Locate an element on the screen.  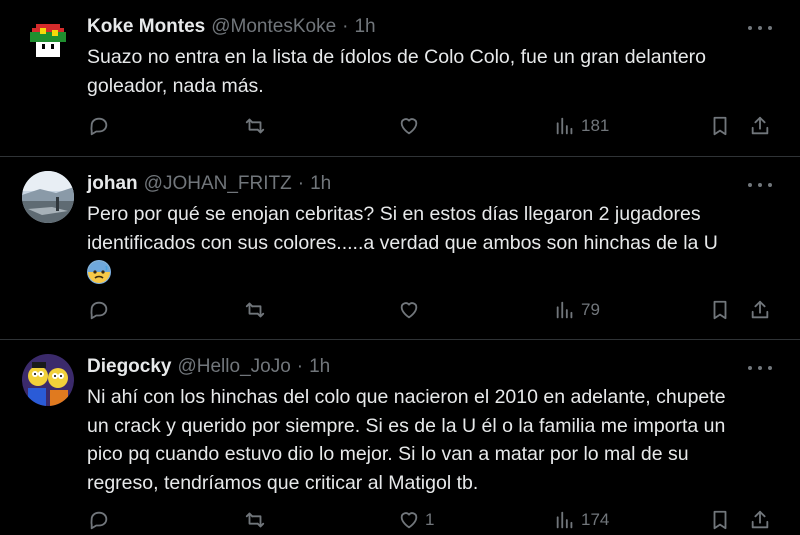
view-count: 79 is located at coordinates (590, 309).